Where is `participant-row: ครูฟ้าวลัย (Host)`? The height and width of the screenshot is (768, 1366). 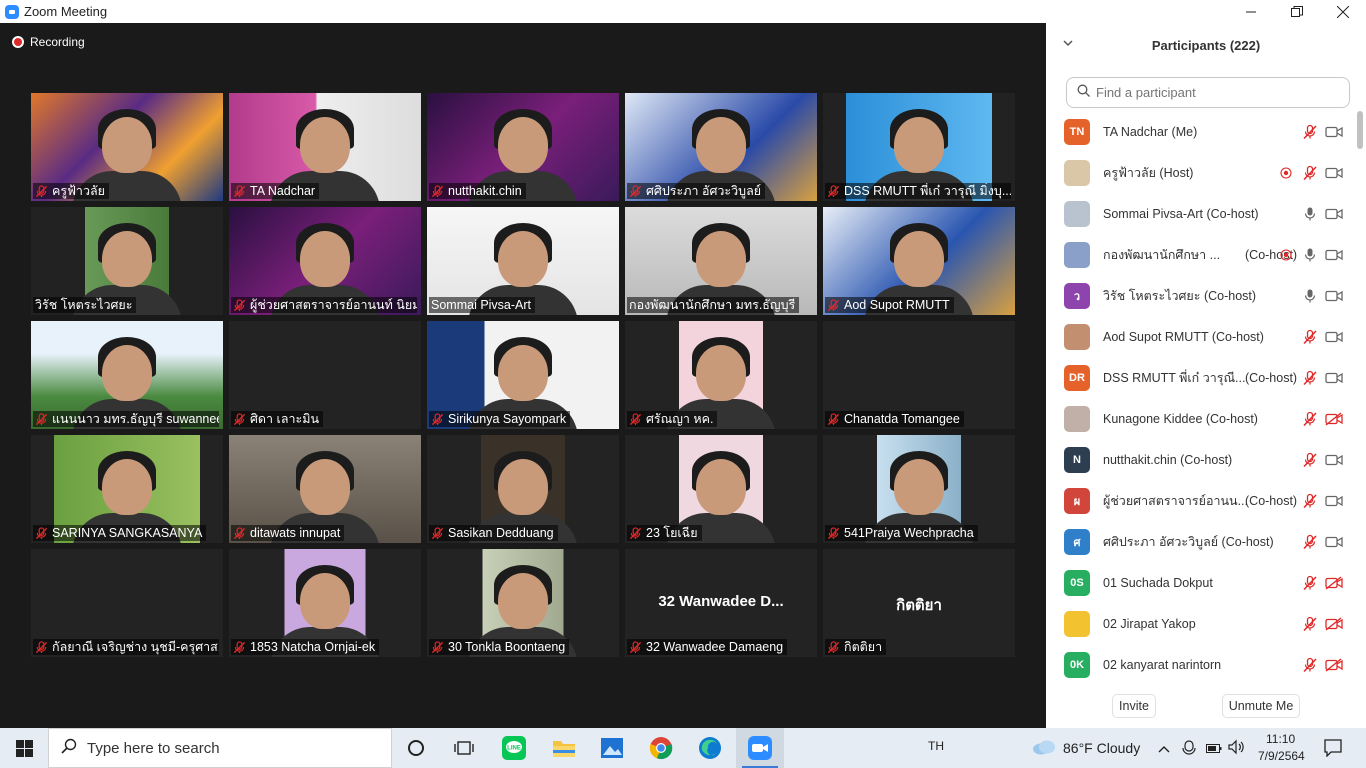 participant-row: ครูฟ้าวลัย (Host) is located at coordinates (1201, 172).